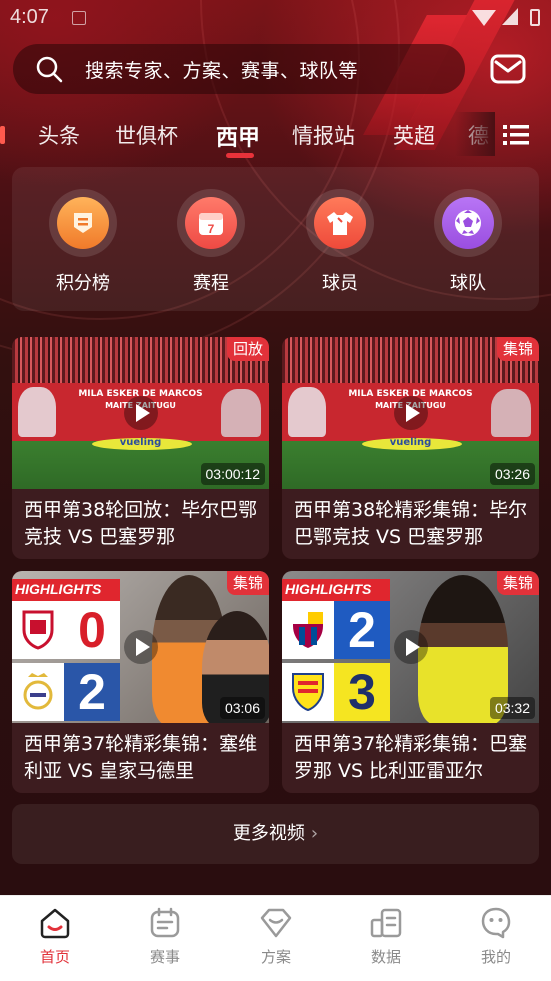 The width and height of the screenshot is (551, 981). What do you see at coordinates (59, 135) in the screenshot?
I see `tab-headlines: 头条` at bounding box center [59, 135].